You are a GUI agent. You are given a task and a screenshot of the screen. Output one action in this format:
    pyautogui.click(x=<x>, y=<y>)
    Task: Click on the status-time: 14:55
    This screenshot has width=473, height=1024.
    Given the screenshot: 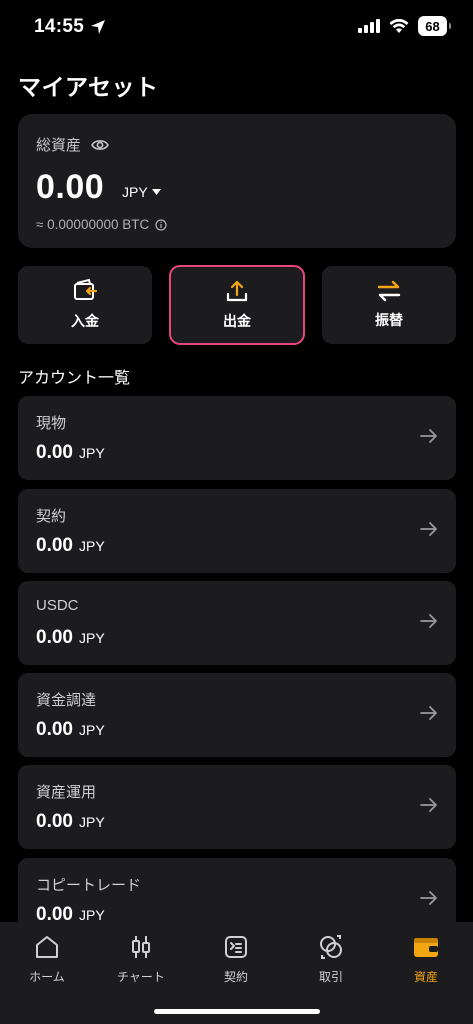 What is the action you would take?
    pyautogui.click(x=70, y=27)
    